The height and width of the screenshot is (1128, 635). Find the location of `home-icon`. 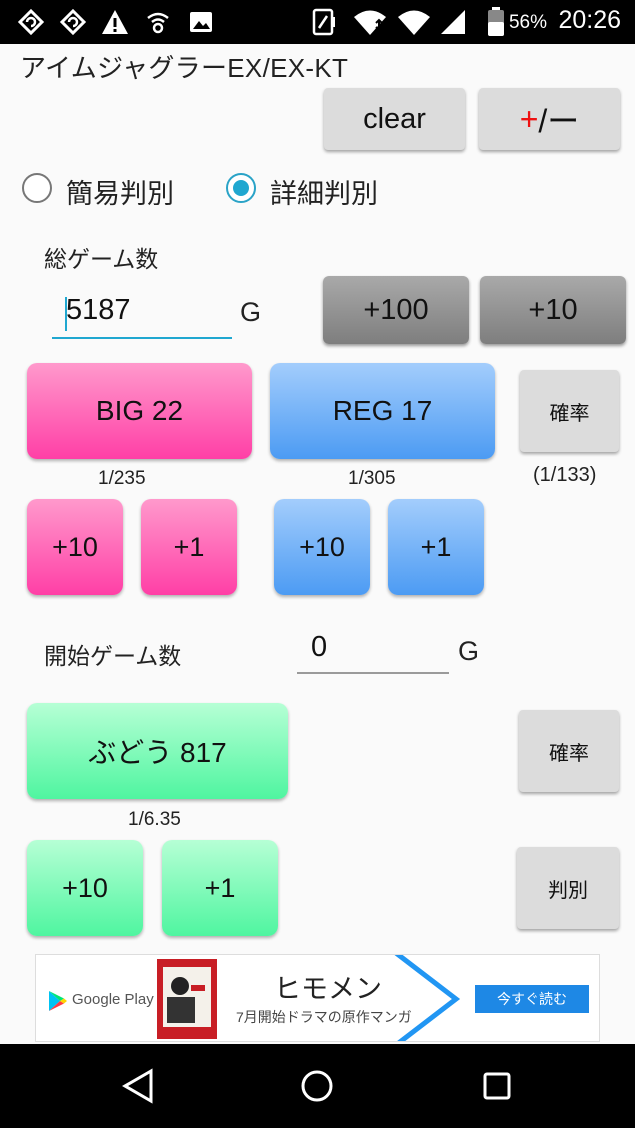

home-icon is located at coordinates (317, 1086).